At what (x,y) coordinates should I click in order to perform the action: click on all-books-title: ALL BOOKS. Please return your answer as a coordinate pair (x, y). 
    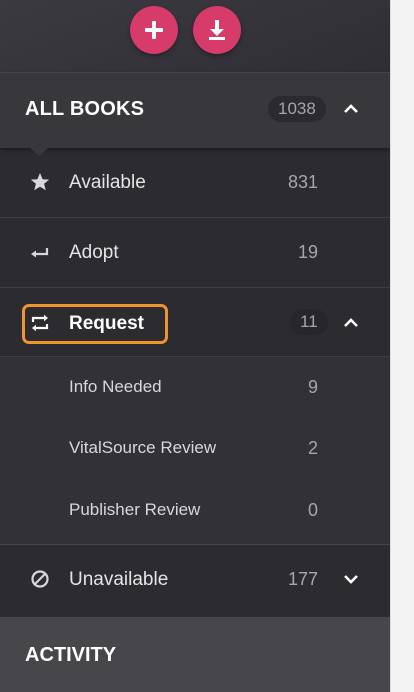
    Looking at the image, I should click on (85, 109).